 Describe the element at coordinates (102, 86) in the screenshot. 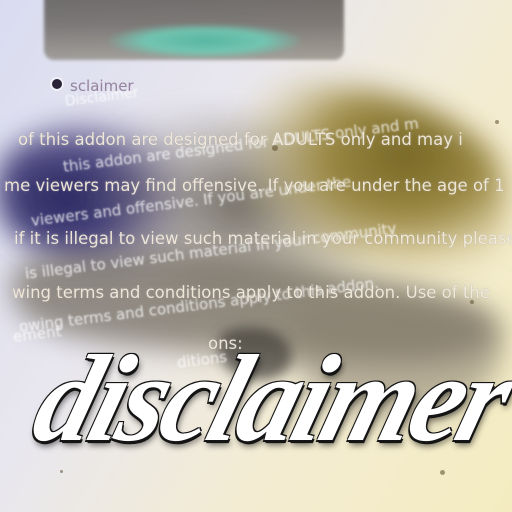

I see `disclaimer-heading: sclaimer` at that location.